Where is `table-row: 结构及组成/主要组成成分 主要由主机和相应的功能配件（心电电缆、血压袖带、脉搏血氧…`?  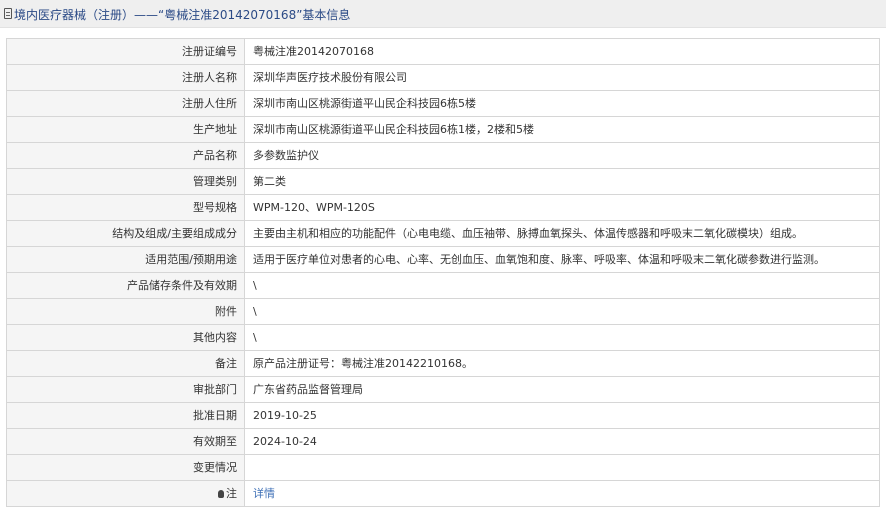 table-row: 结构及组成/主要组成成分 主要由主机和相应的功能配件（心电电缆、血压袖带、脉搏血氧… is located at coordinates (443, 234).